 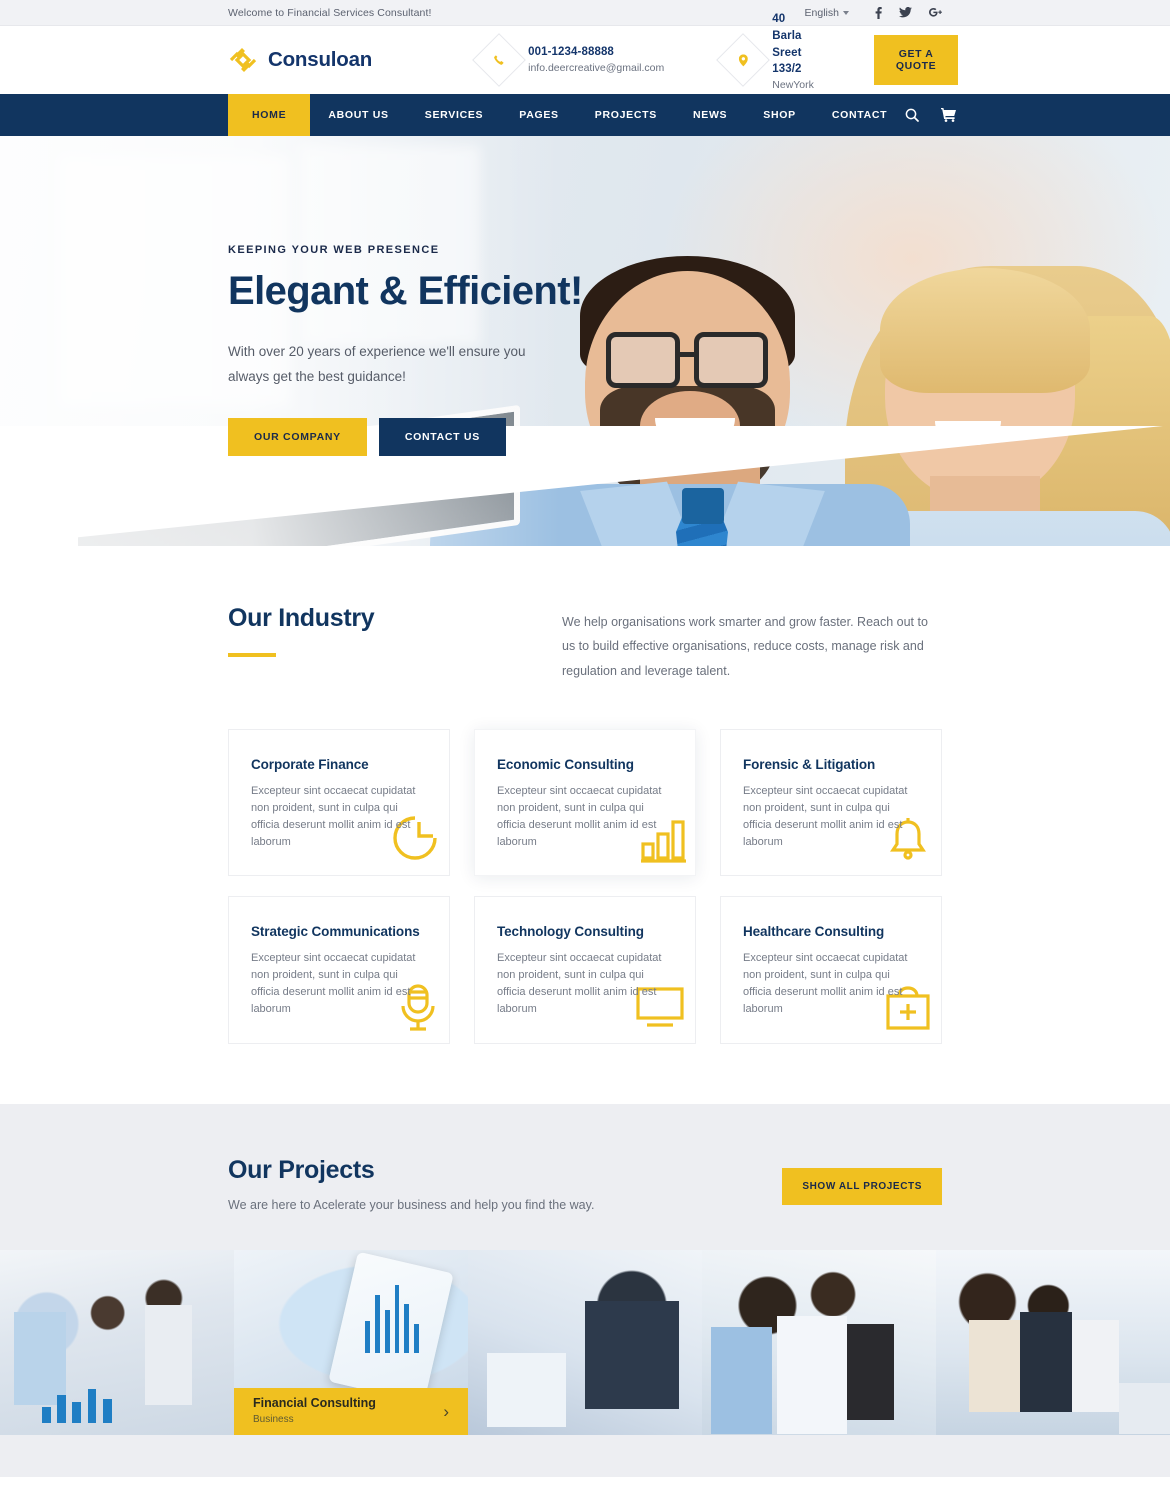 I want to click on logo-icon, so click(x=243, y=60).